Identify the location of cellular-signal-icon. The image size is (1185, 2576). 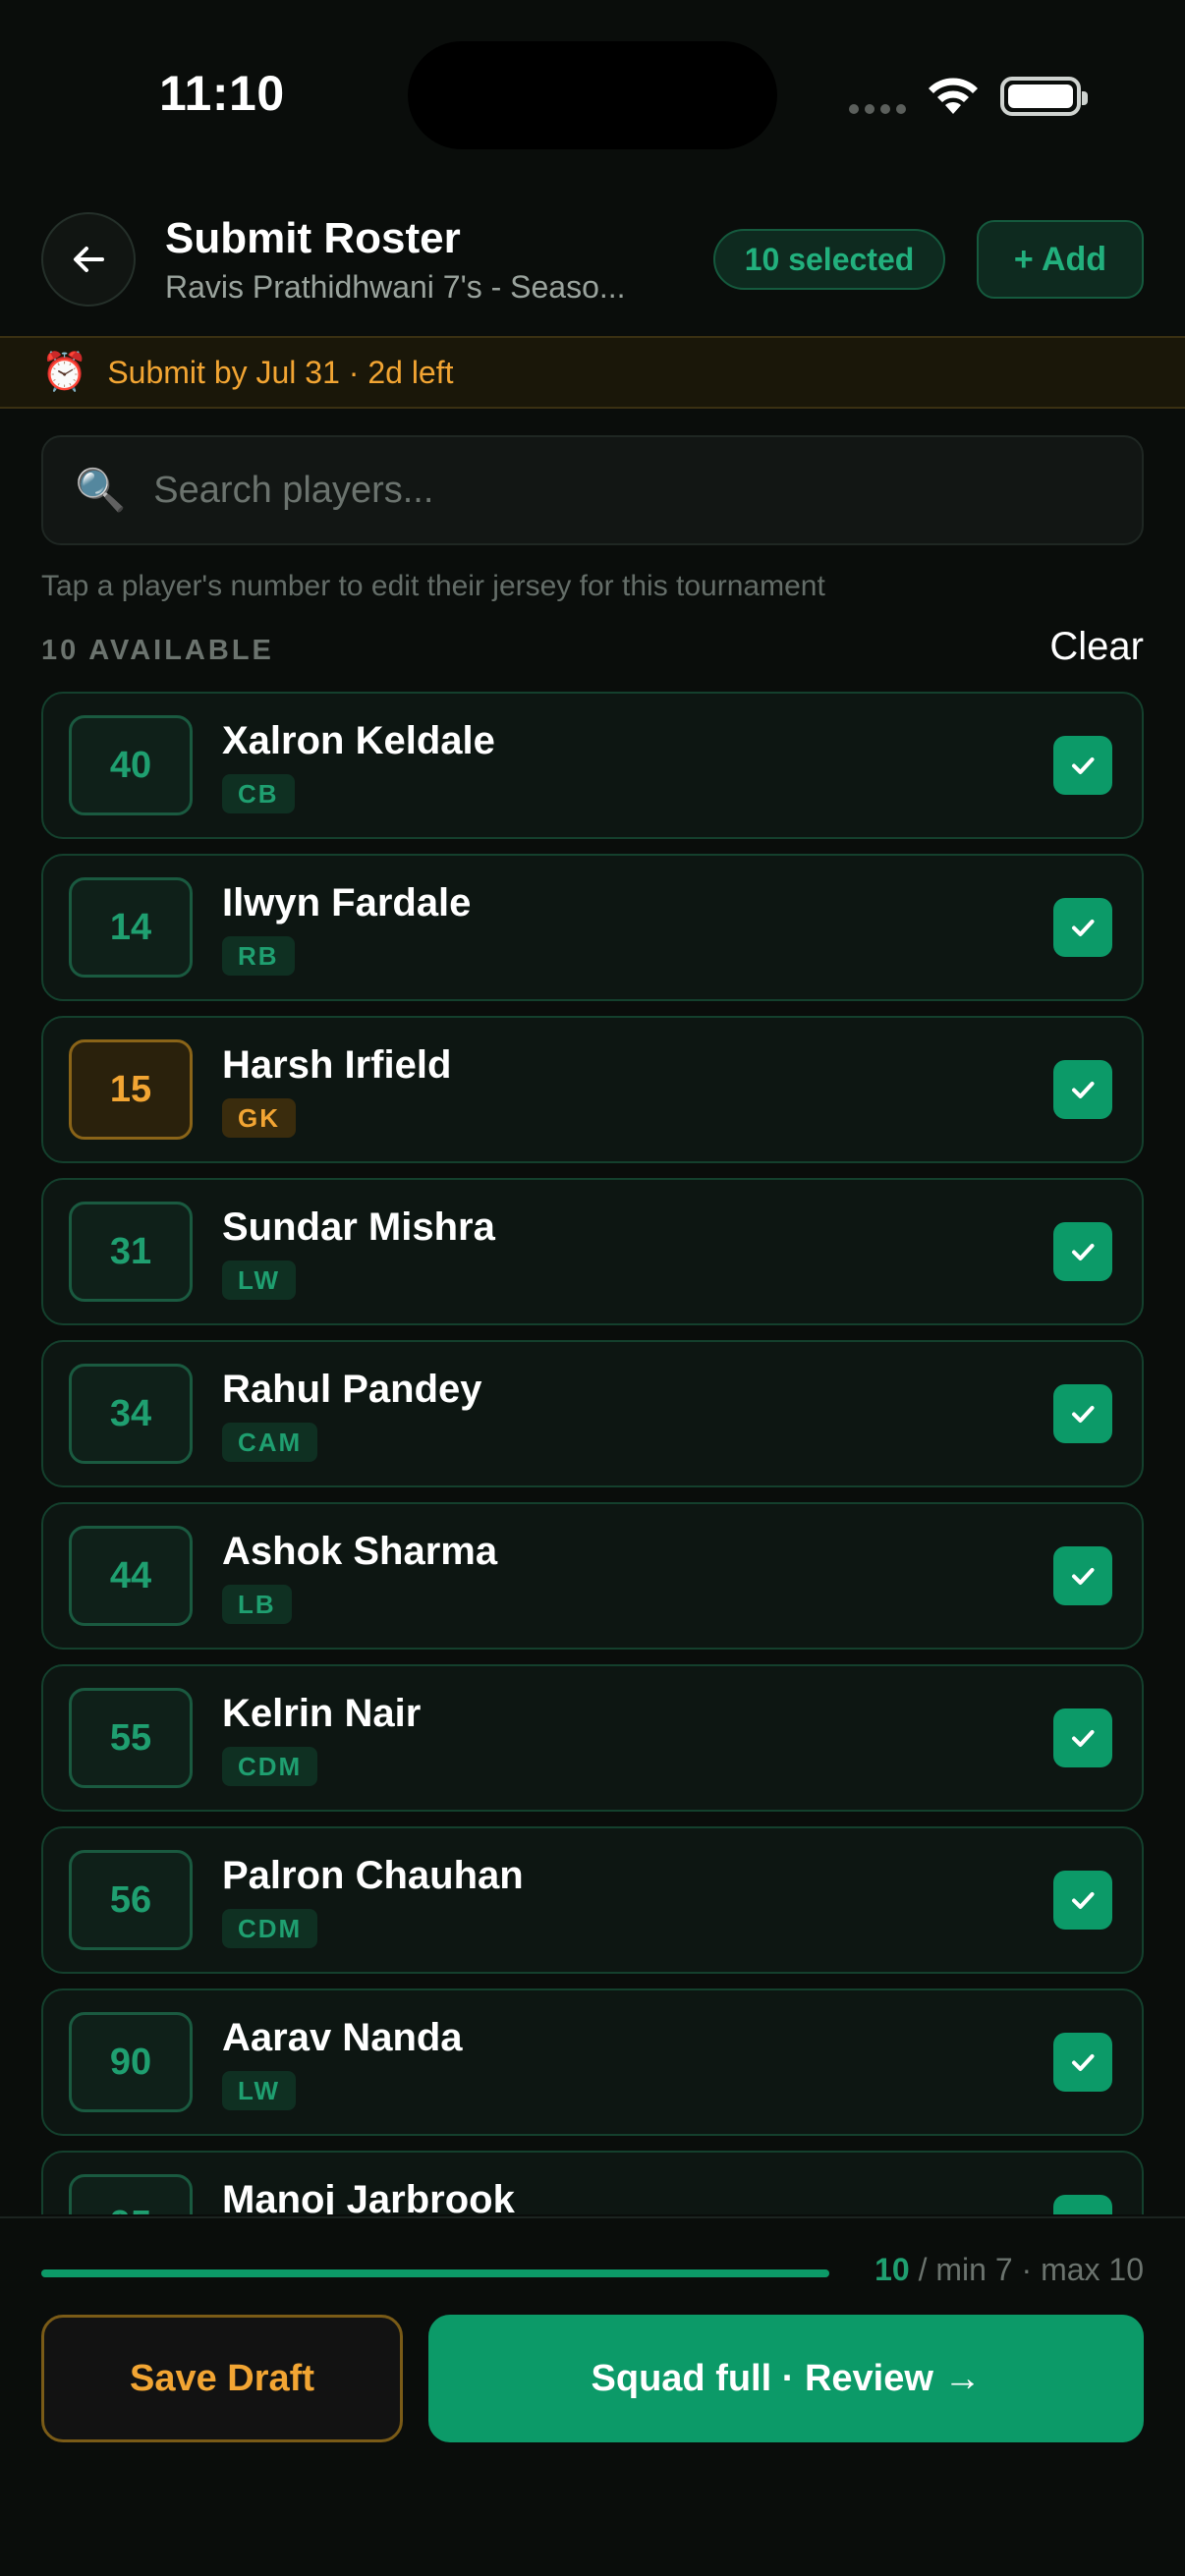
(878, 109).